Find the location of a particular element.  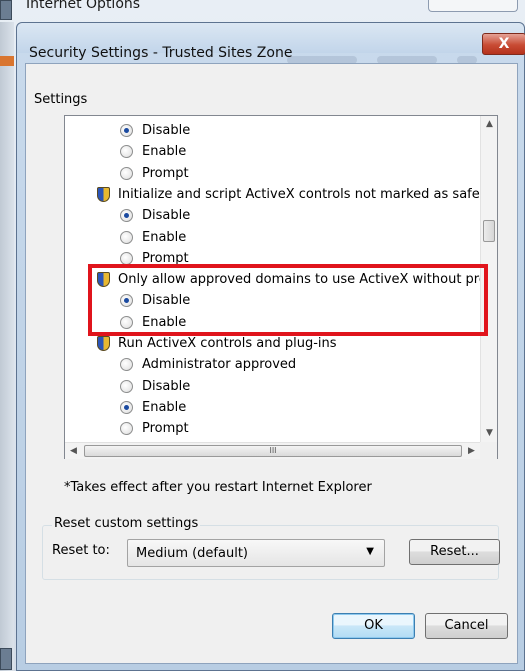

scroll-right-icon: ▶ is located at coordinates (471, 451).